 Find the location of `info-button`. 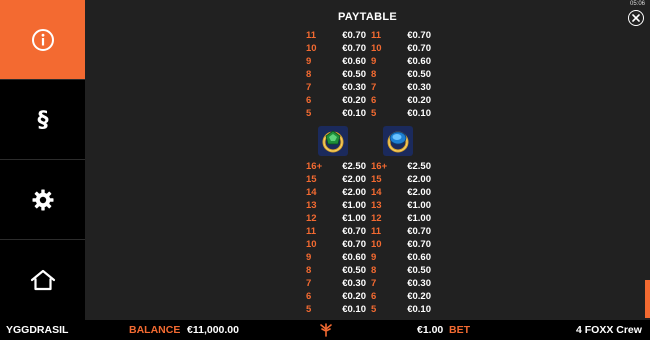

info-button is located at coordinates (42, 39).